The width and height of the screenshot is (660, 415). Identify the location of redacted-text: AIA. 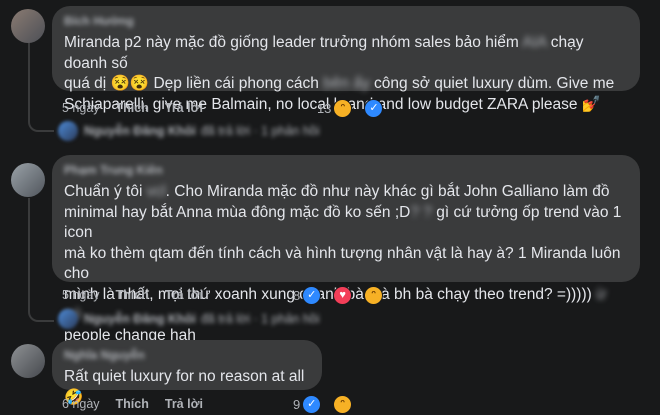
(534, 42).